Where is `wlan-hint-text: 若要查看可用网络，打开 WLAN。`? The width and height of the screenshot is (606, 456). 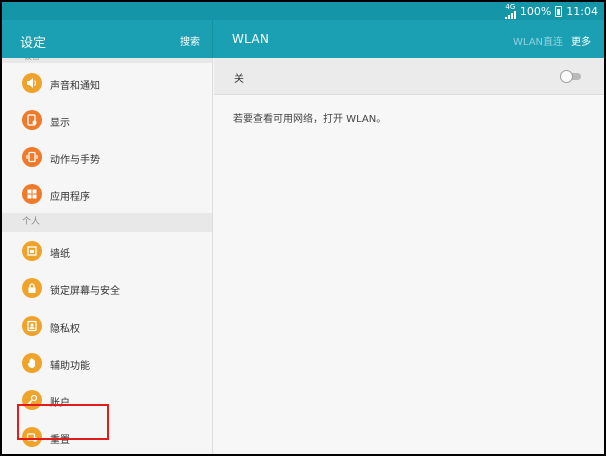 wlan-hint-text: 若要查看可用网络，打开 WLAN。 is located at coordinates (310, 119).